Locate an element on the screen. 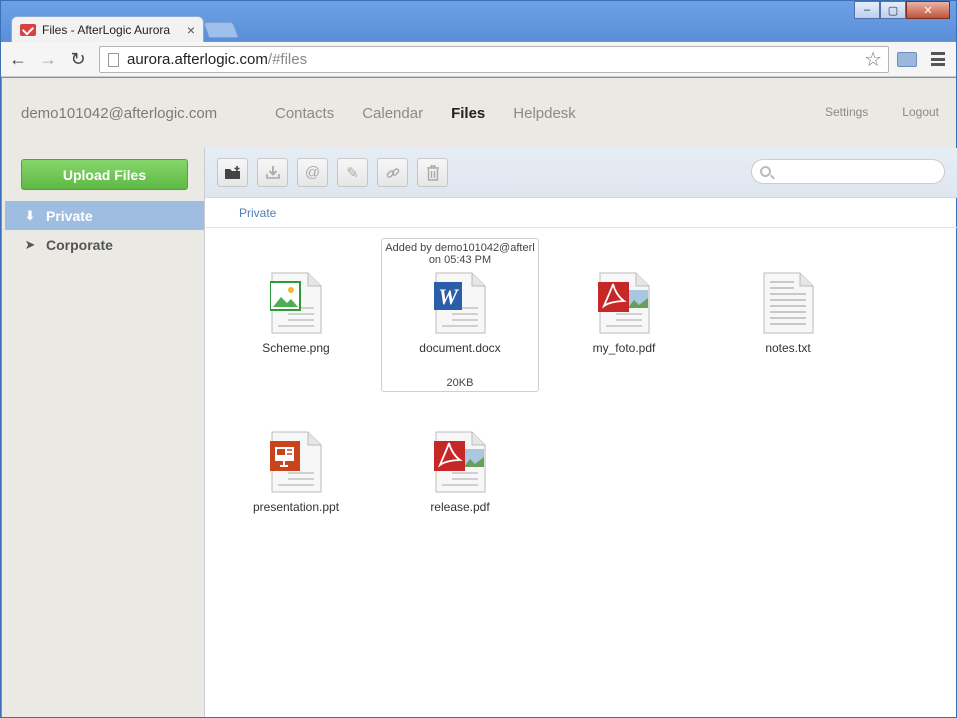  top-links: Settings Logout is located at coordinates (865, 112).